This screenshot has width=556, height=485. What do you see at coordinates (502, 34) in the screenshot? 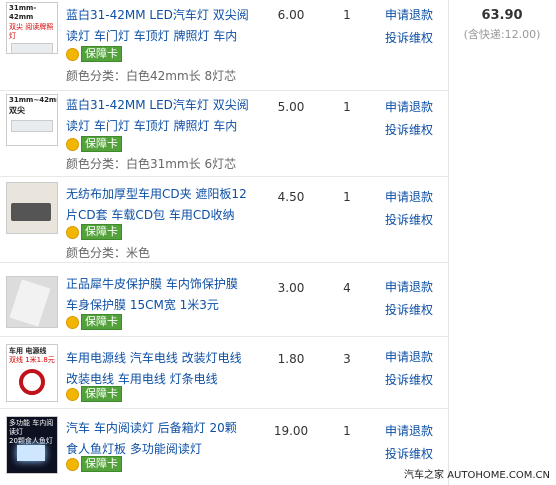
I see `shipping-fee: (含快递:12.00)` at bounding box center [502, 34].